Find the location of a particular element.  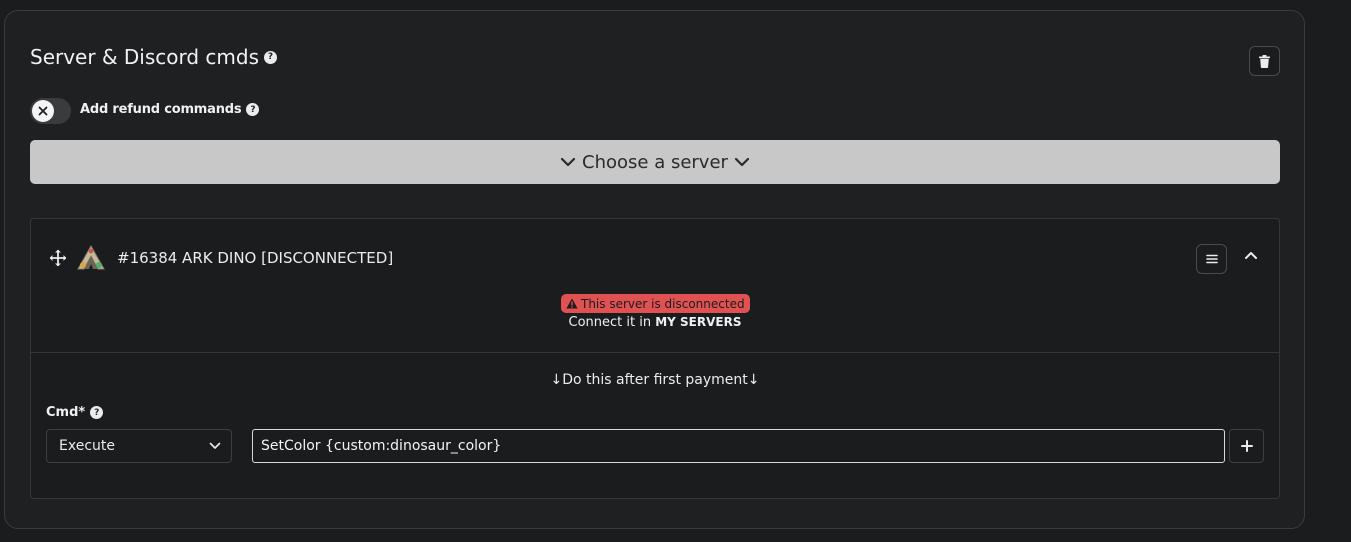

server-menu-button is located at coordinates (1211, 259).